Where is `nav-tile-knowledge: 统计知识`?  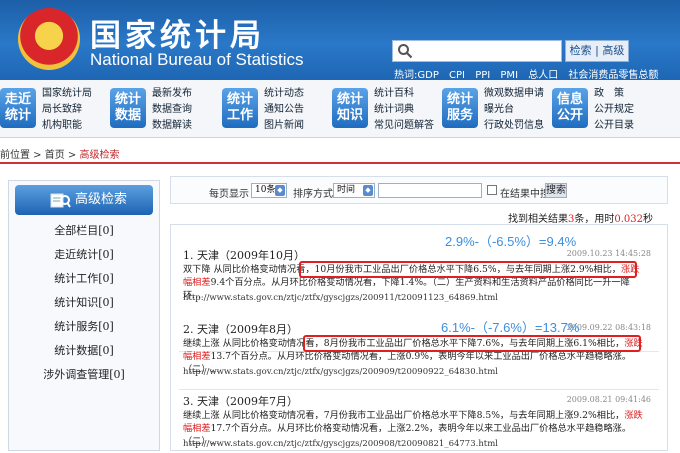 nav-tile-knowledge: 统计知识 is located at coordinates (350, 108).